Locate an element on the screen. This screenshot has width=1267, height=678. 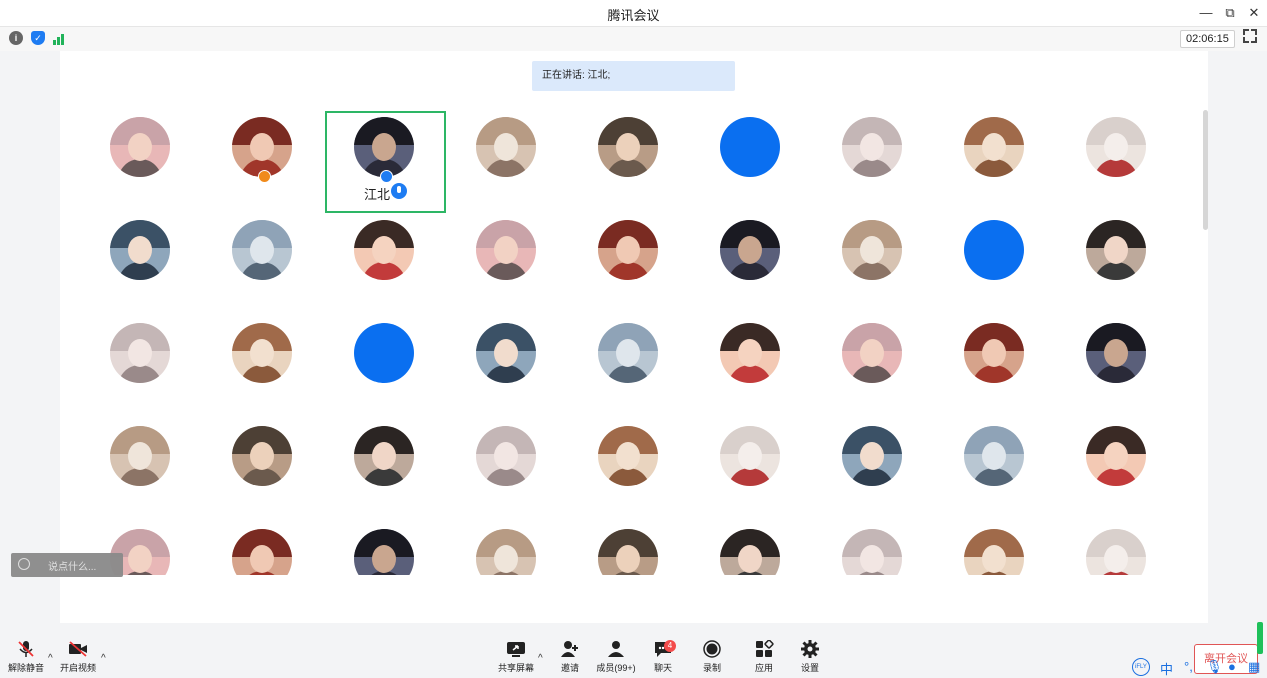
start-video-button: 开启视频 is located at coordinates (78, 657).